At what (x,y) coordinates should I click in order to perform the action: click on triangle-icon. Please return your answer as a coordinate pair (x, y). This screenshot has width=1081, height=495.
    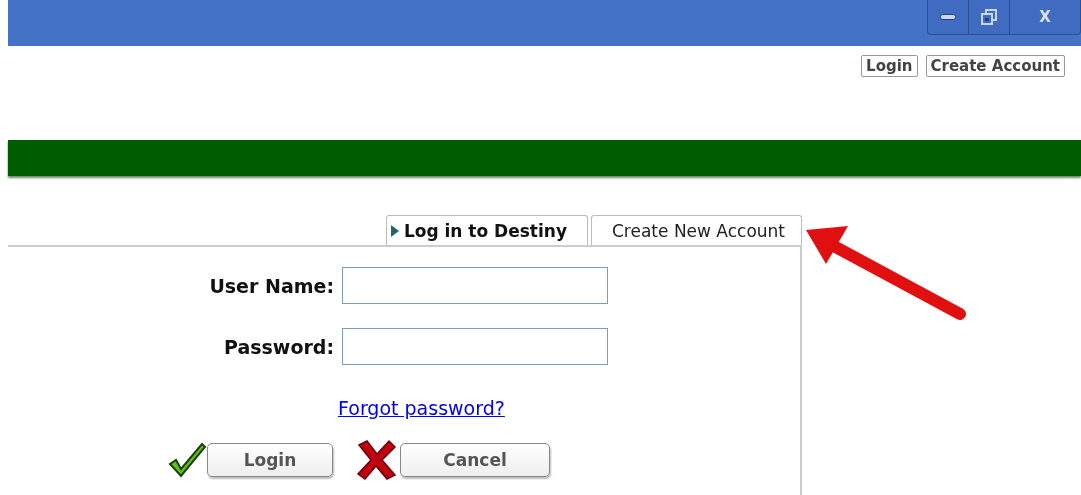
    Looking at the image, I should click on (394, 230).